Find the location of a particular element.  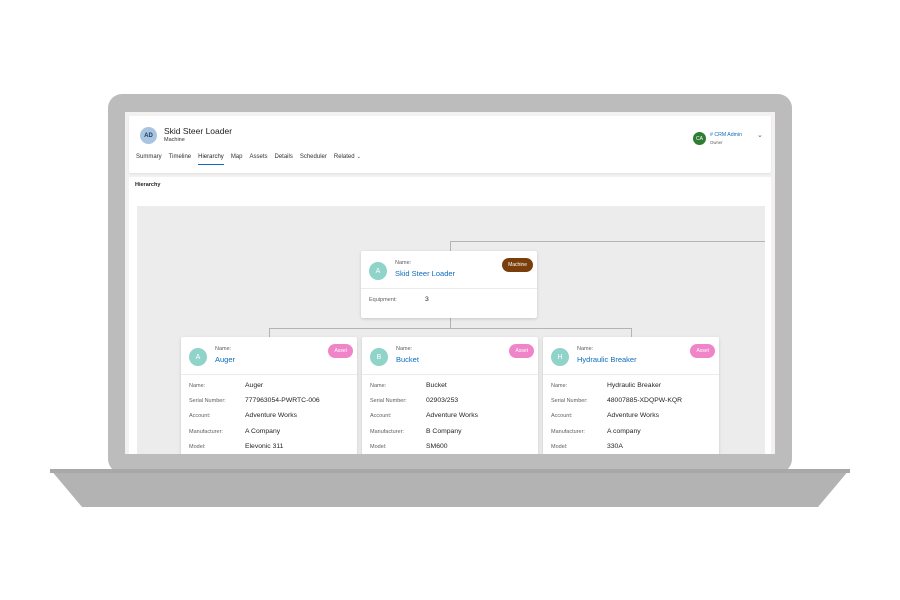

owner-avatar: CA is located at coordinates (699, 138).